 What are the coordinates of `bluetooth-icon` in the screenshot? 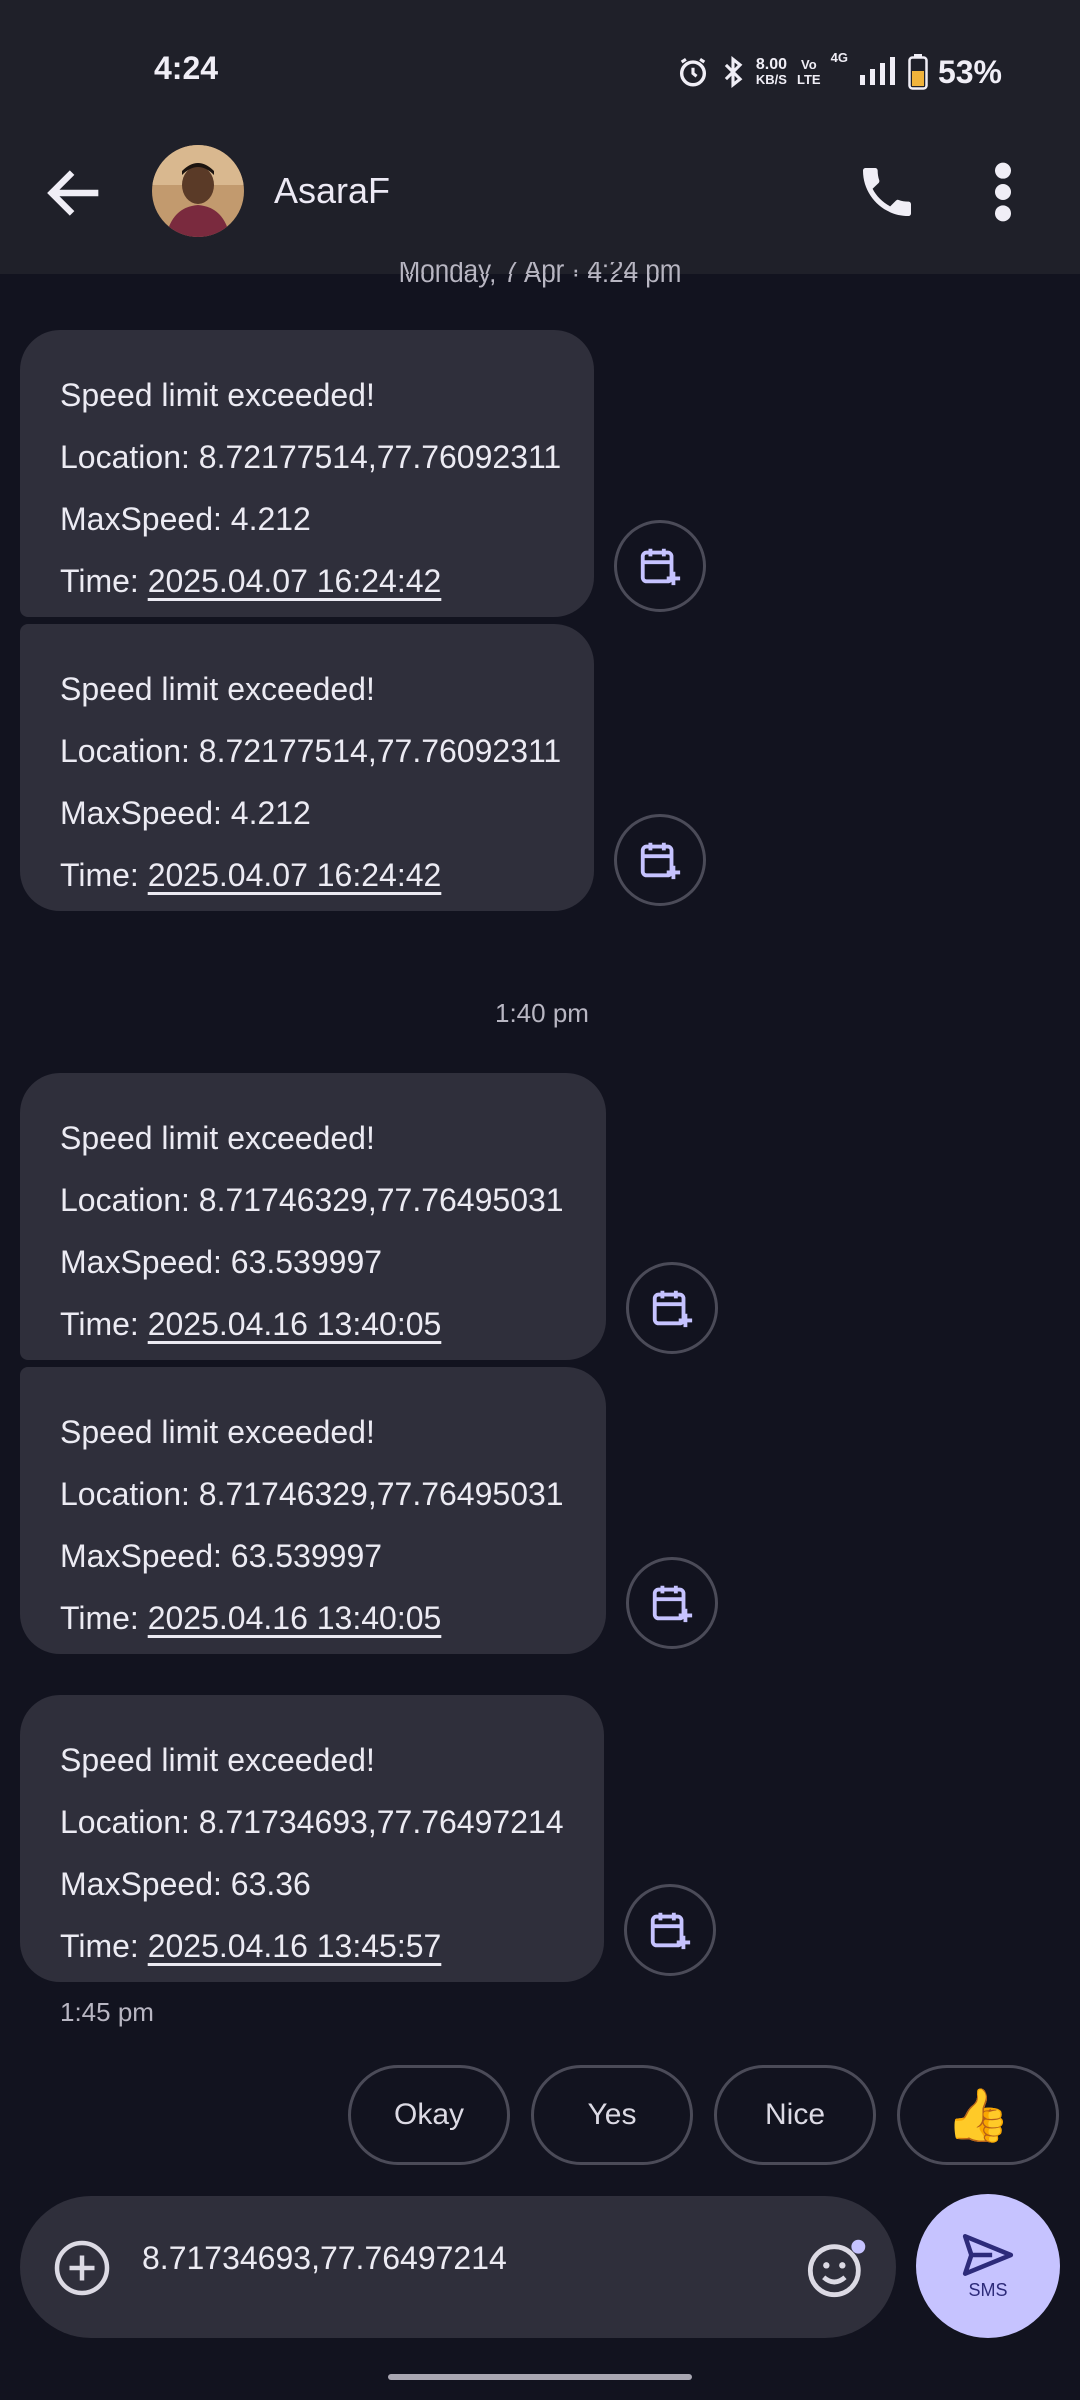 It's located at (733, 72).